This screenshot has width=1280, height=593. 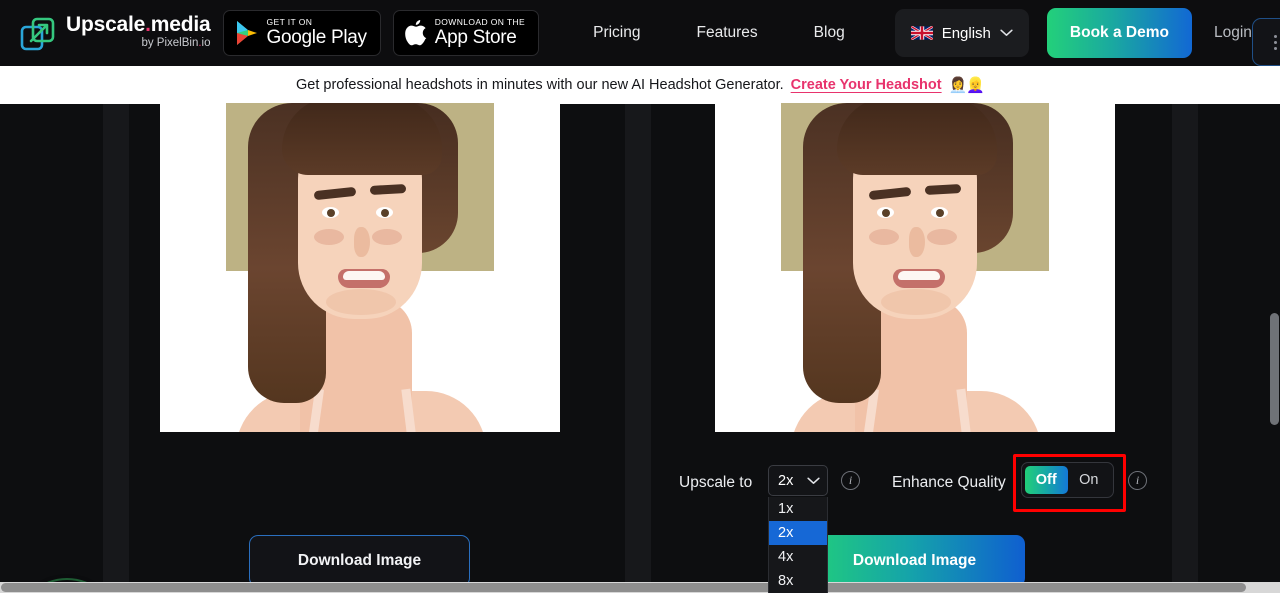 I want to click on enhance-quality-toggle: Off On, so click(x=1067, y=480).